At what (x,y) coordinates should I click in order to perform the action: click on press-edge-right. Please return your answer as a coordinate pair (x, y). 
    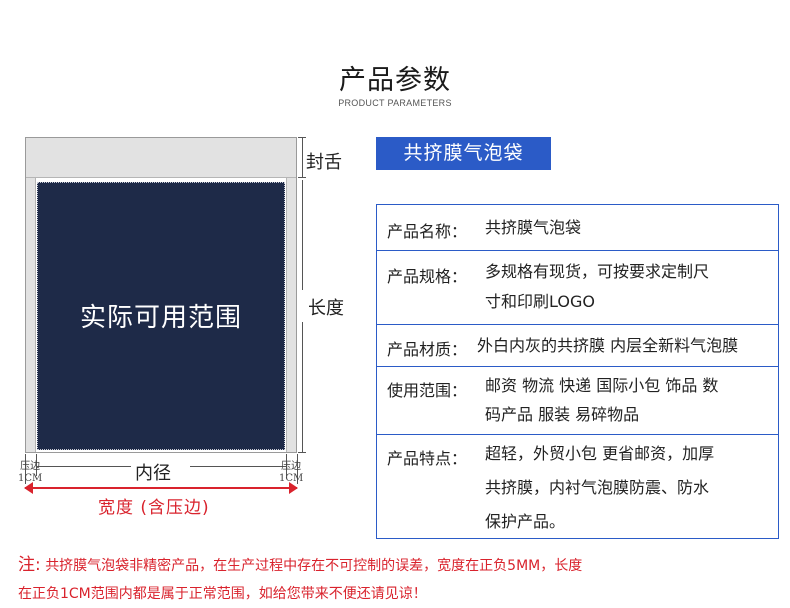
    Looking at the image, I should click on (291, 315).